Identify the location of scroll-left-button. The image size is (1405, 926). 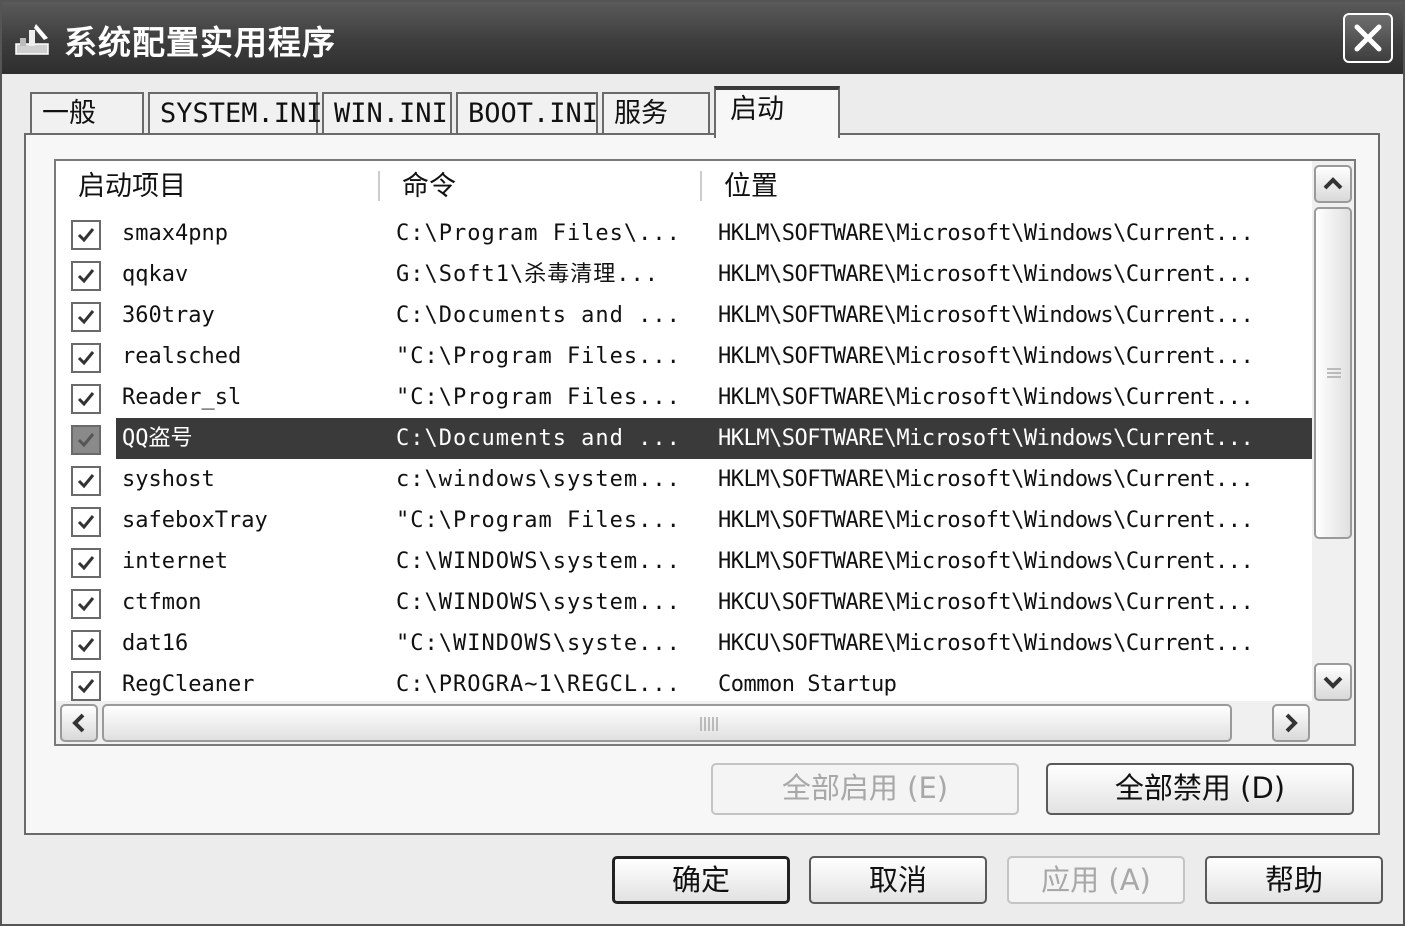
(79, 723).